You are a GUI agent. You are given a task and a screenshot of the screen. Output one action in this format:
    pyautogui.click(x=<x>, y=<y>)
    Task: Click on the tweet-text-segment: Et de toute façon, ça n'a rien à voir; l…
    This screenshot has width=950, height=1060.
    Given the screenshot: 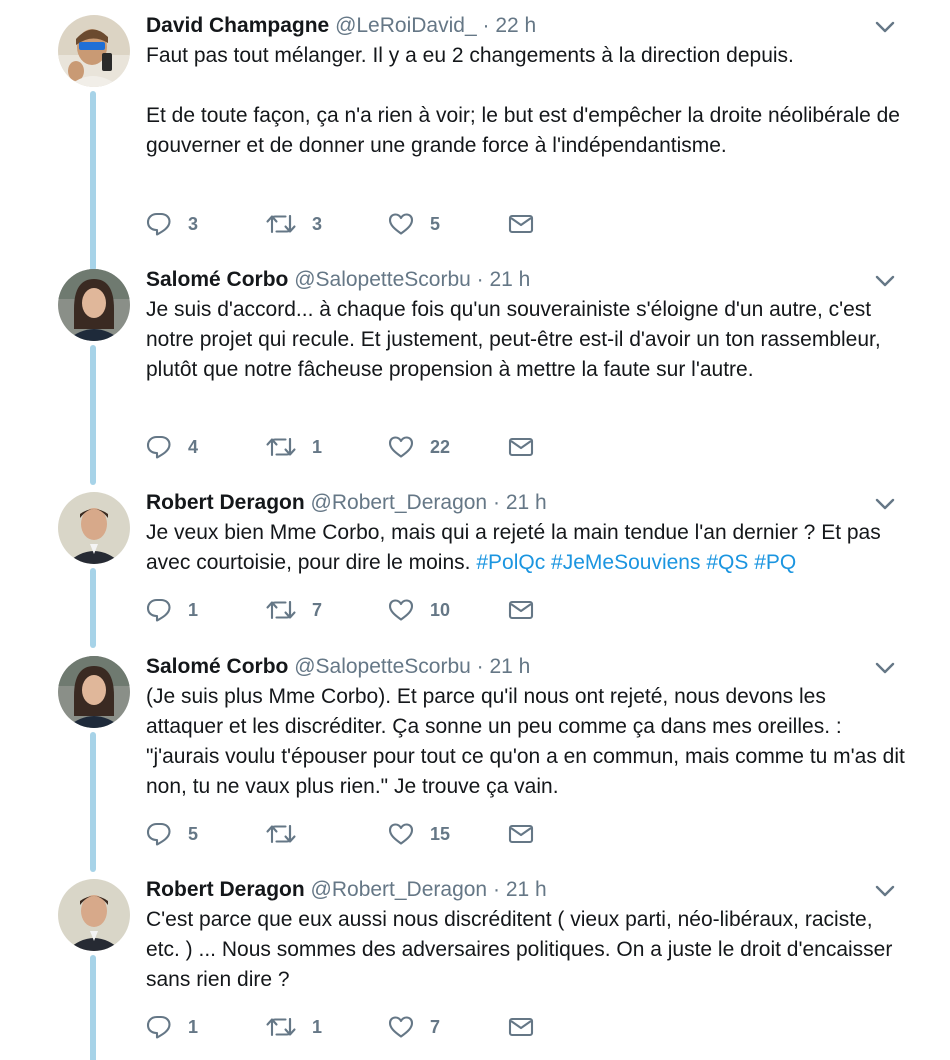 What is the action you would take?
    pyautogui.click(x=523, y=130)
    